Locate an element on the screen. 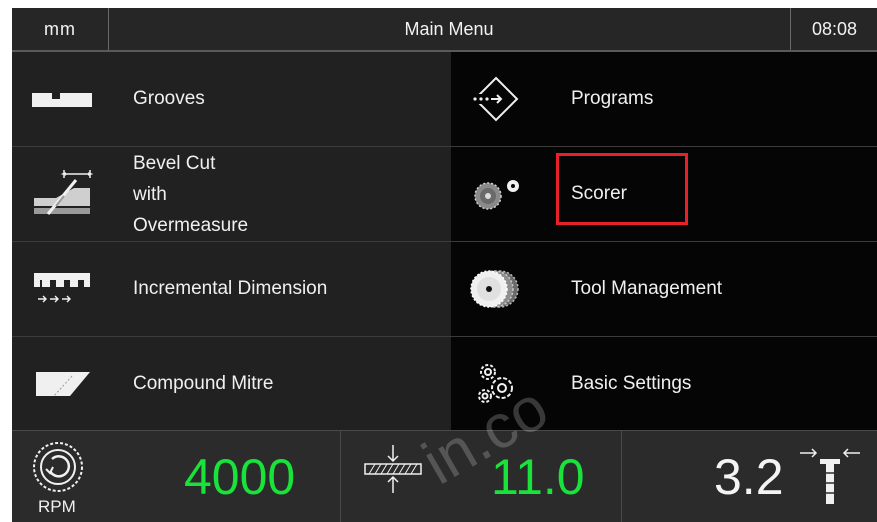  compound-mitre-icon is located at coordinates (62, 384).